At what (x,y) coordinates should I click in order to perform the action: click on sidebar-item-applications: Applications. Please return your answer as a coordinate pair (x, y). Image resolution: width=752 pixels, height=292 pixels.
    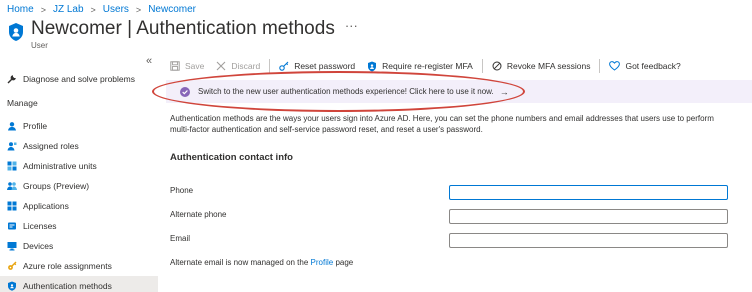
    Looking at the image, I should click on (79, 206).